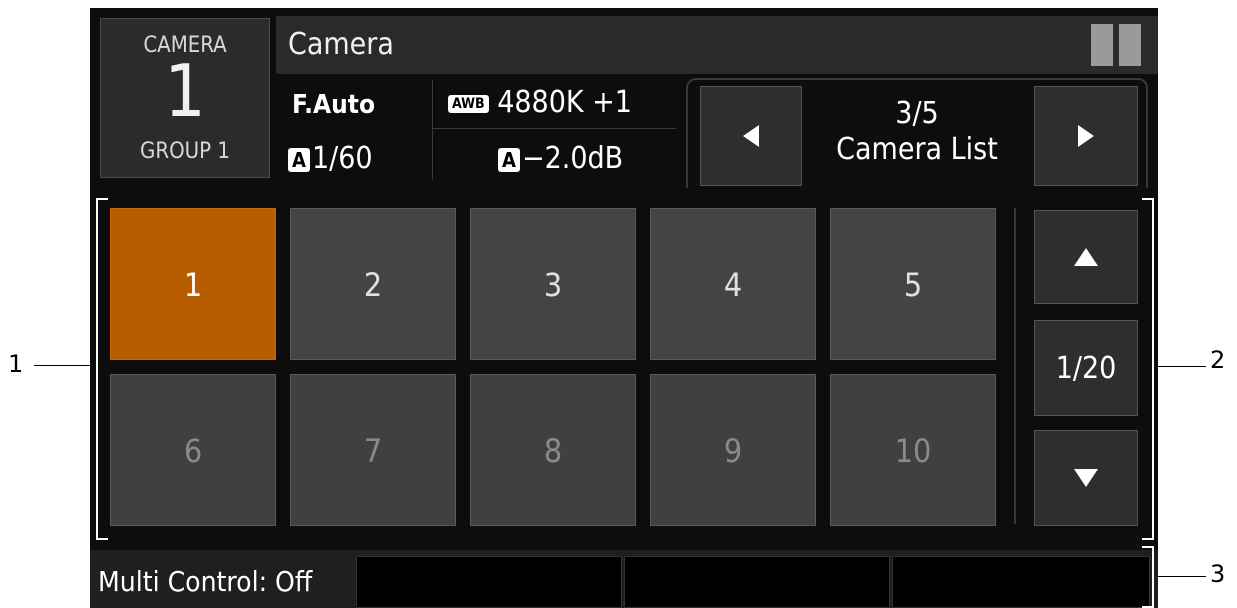 This screenshot has width=1237, height=608. Describe the element at coordinates (468, 103) in the screenshot. I see `awb-icon: AWB` at that location.